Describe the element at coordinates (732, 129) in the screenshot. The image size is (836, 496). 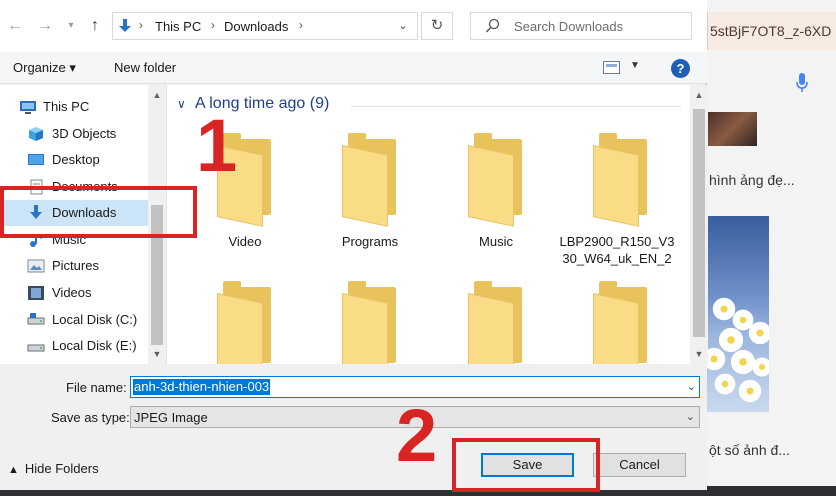
I see `thumbnail-image` at that location.